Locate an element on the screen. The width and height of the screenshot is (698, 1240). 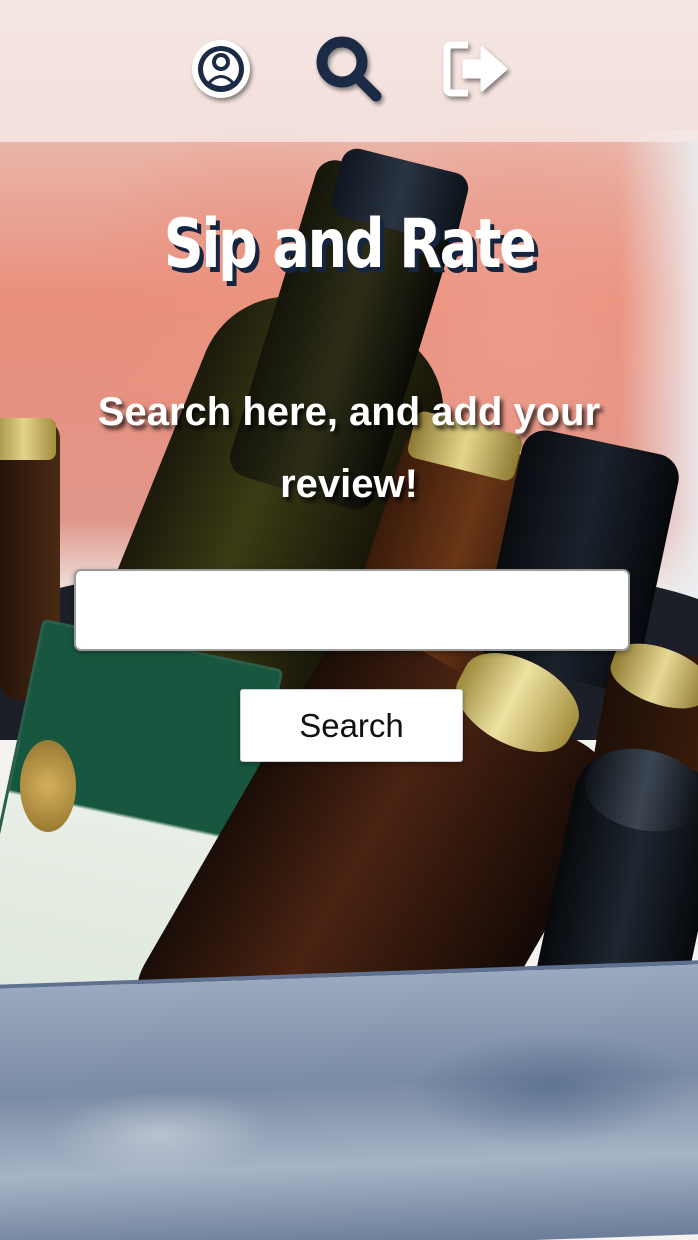
search-button: Search is located at coordinates (351, 725).